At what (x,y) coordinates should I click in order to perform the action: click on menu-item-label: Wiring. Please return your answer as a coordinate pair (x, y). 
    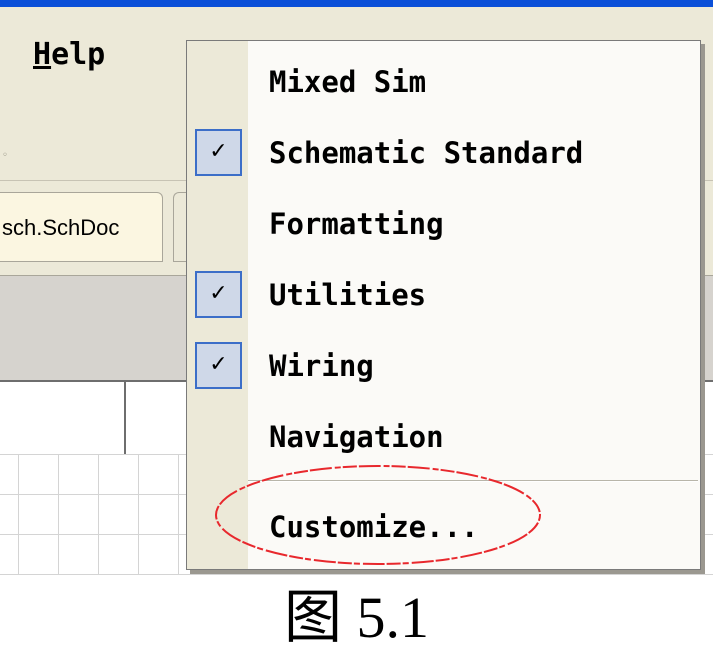
    Looking at the image, I should click on (321, 366).